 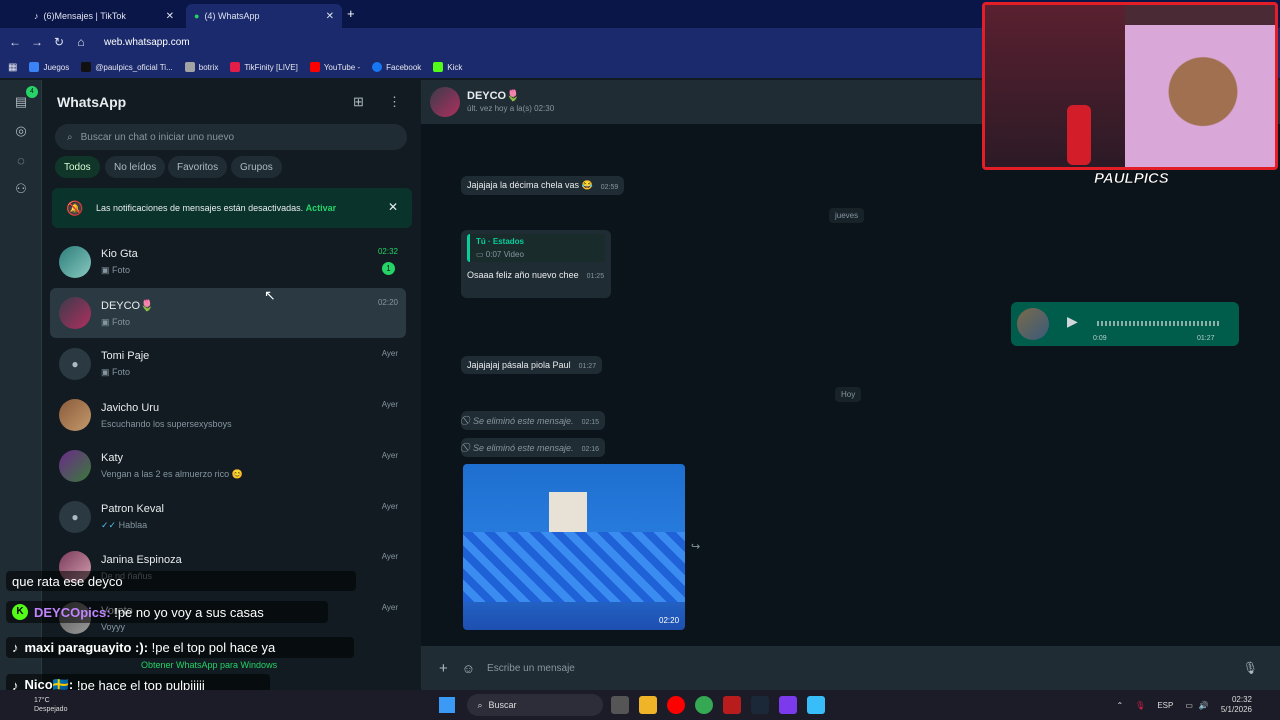 I want to click on filter-favoritos: Favoritos, so click(x=198, y=167).